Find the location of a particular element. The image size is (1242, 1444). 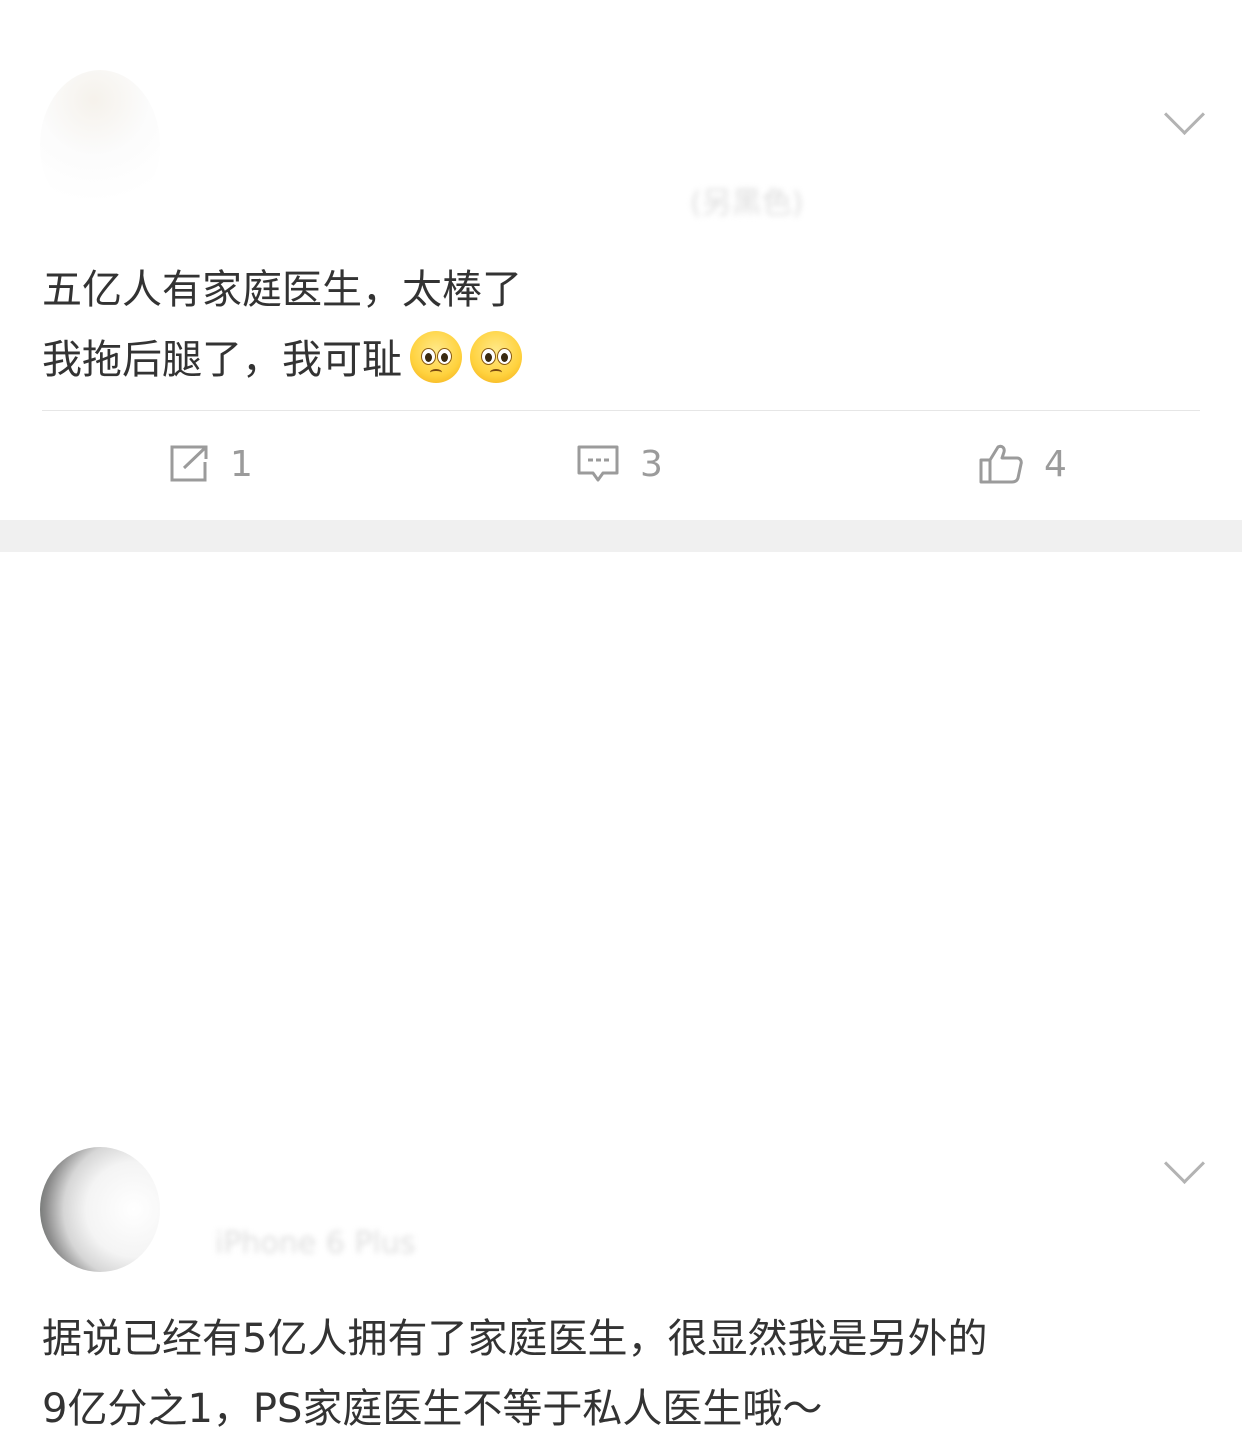

comment-icon is located at coordinates (598, 463).